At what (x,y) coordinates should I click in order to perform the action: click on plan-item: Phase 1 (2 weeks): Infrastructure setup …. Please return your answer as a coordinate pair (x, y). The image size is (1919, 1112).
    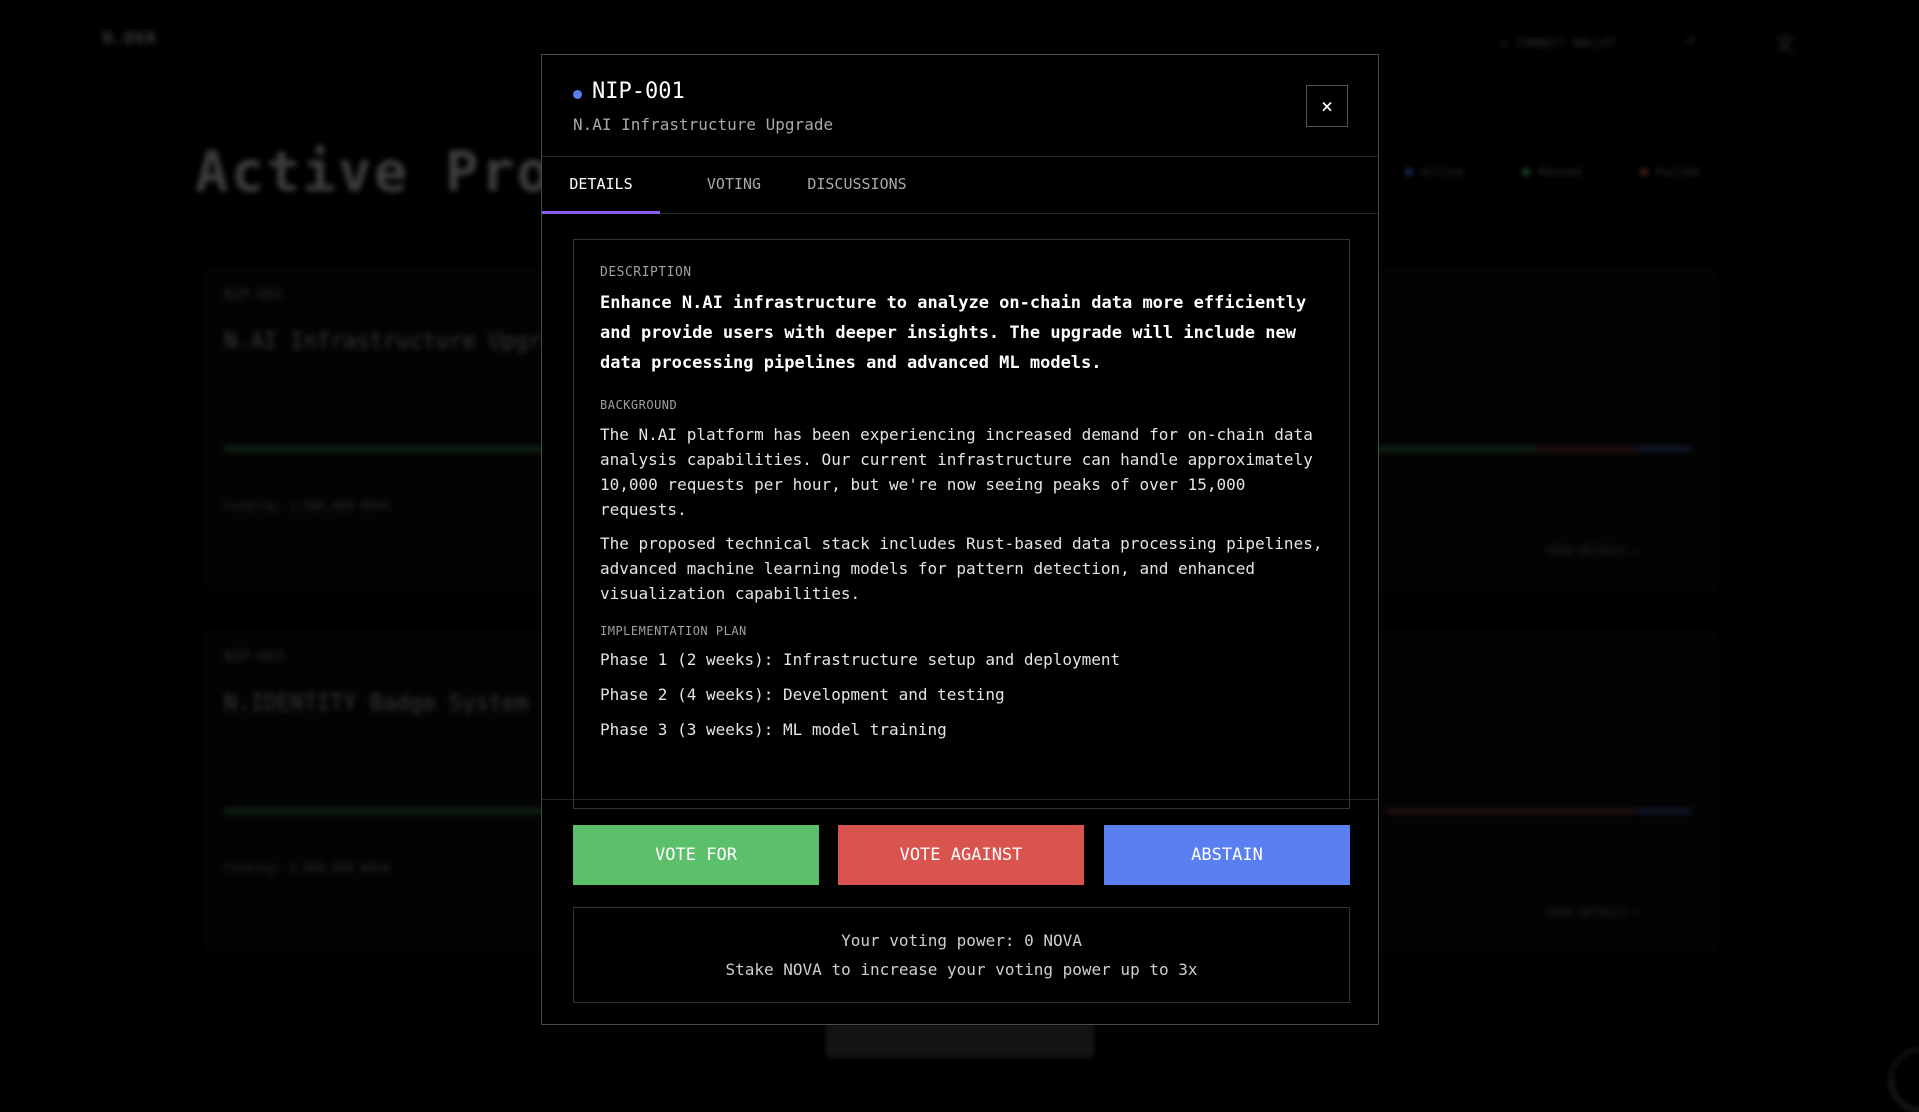
    Looking at the image, I should click on (860, 659).